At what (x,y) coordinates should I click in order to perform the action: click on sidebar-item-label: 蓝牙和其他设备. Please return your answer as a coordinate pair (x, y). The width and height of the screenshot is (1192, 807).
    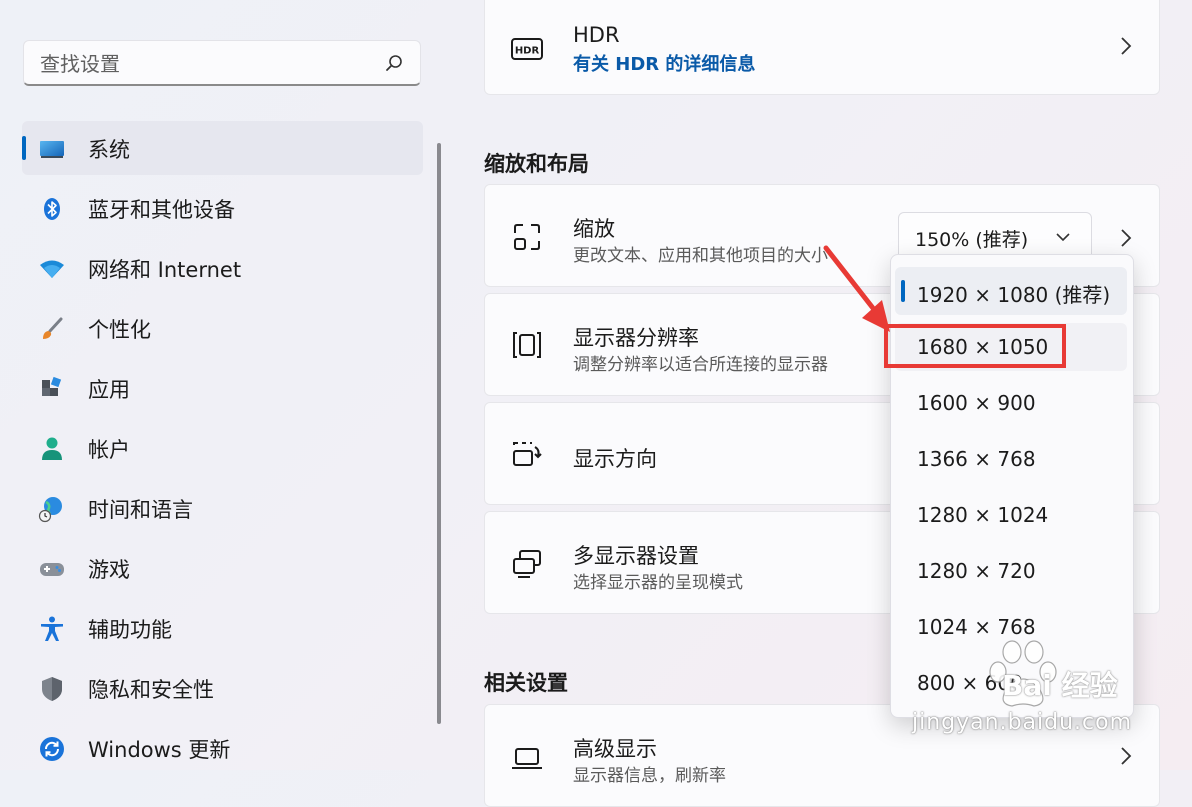
    Looking at the image, I should click on (161, 210).